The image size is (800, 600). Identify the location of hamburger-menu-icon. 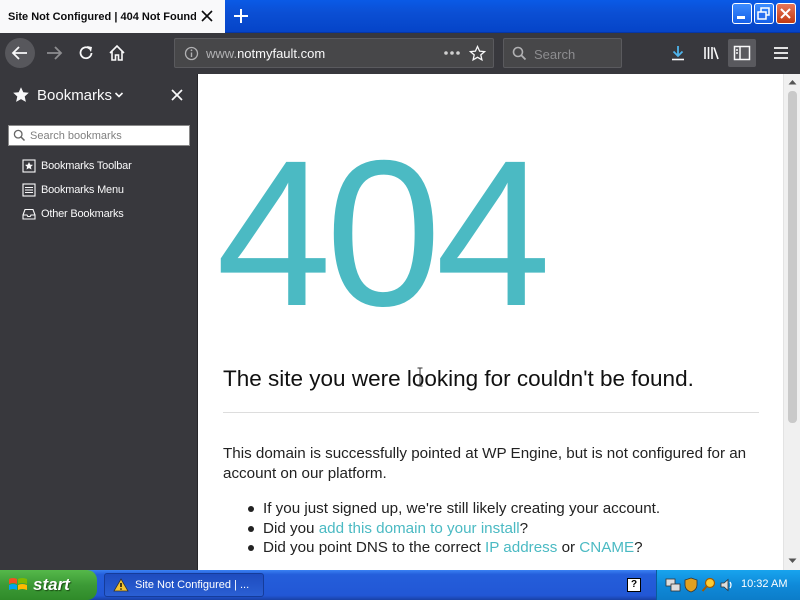
(781, 53).